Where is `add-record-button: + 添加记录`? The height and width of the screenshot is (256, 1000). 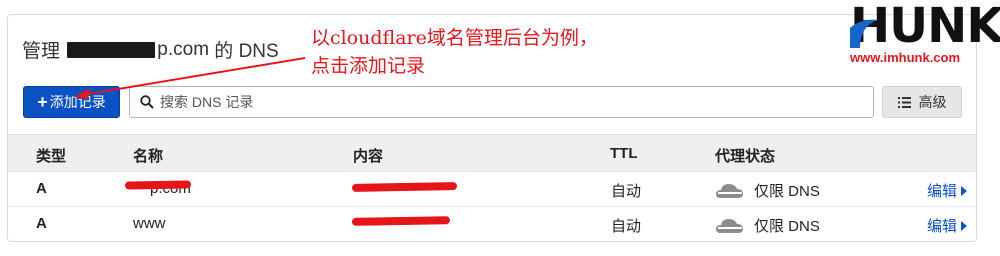
add-record-button: + 添加记录 is located at coordinates (71, 102).